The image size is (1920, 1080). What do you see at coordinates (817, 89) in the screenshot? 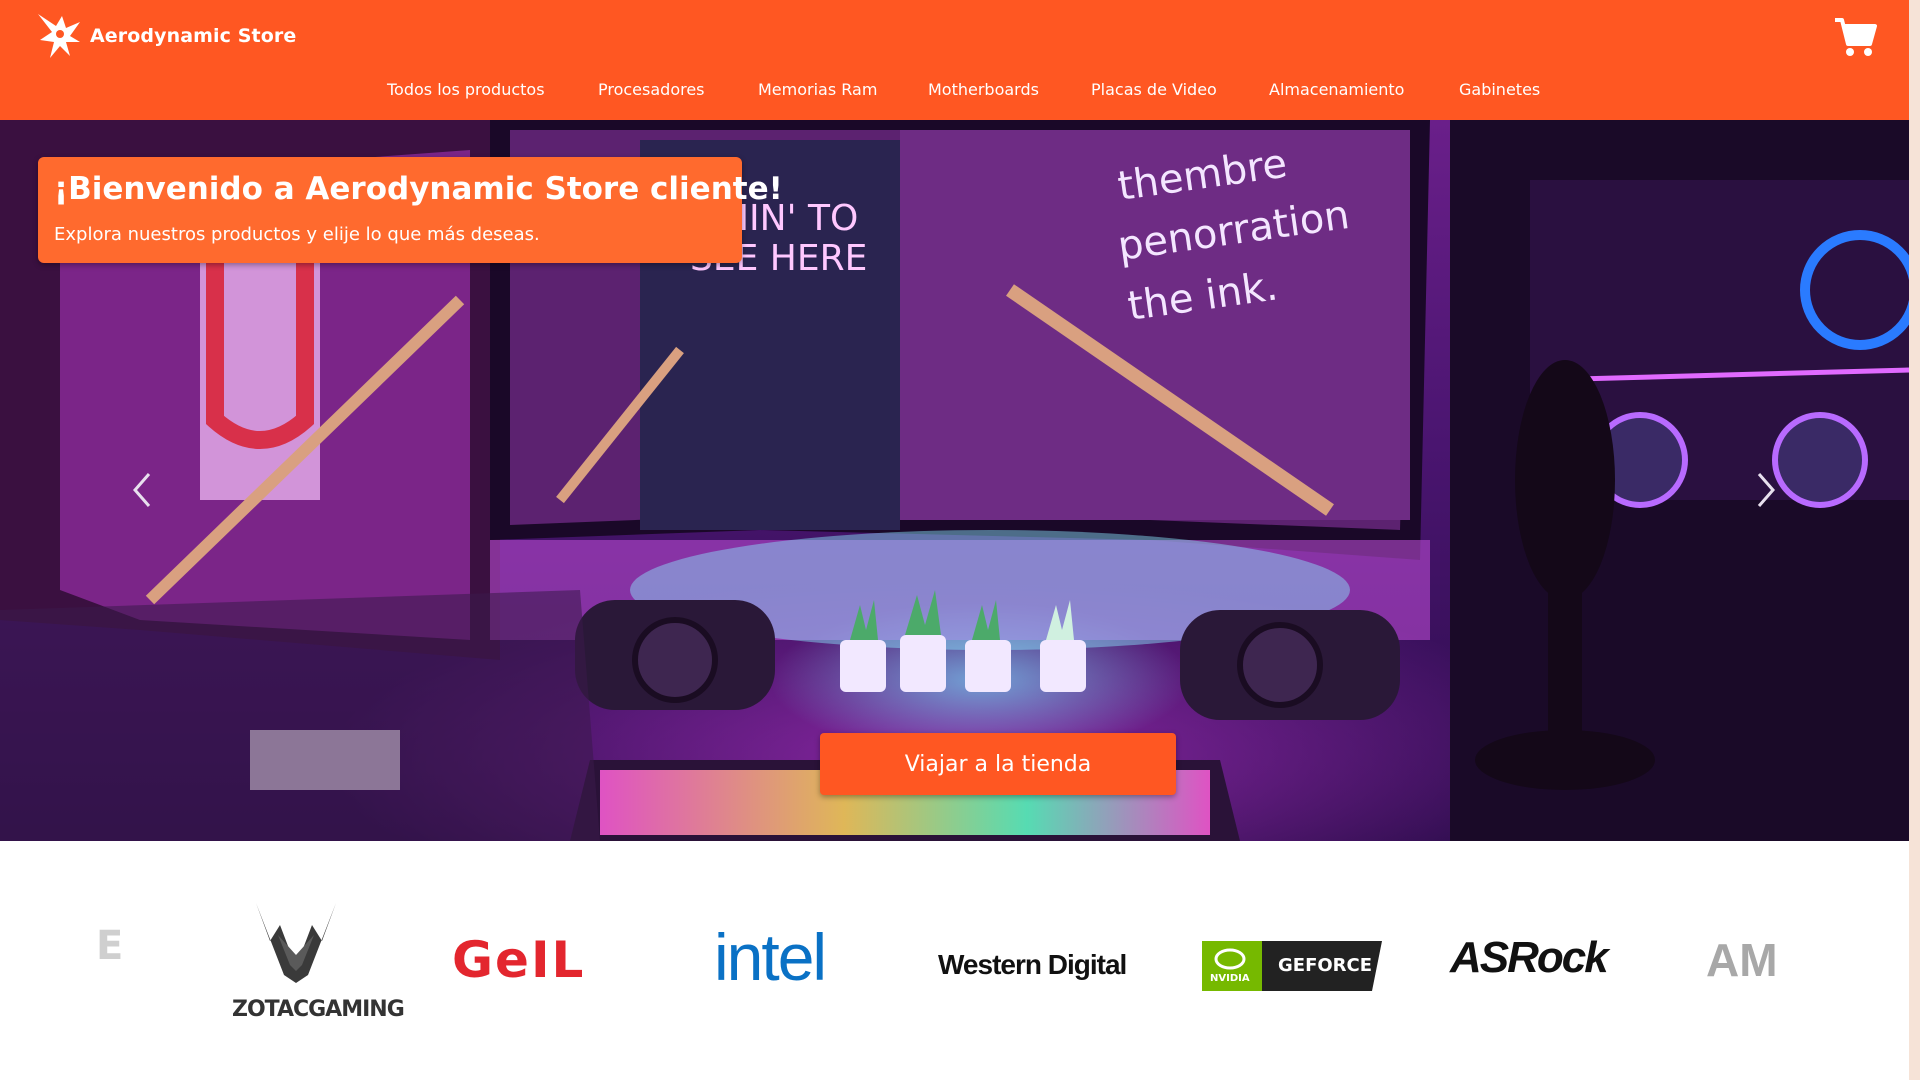
I see `nav-memorias-ram: Memorias Ram` at bounding box center [817, 89].